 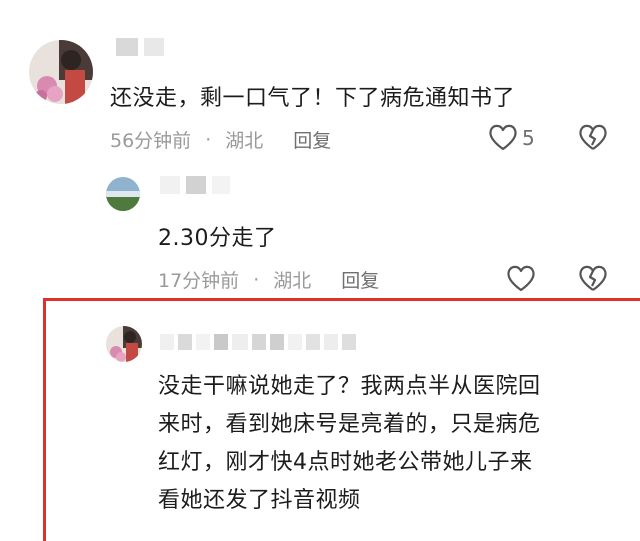 I want to click on comment2-dislike-button, so click(x=593, y=278).